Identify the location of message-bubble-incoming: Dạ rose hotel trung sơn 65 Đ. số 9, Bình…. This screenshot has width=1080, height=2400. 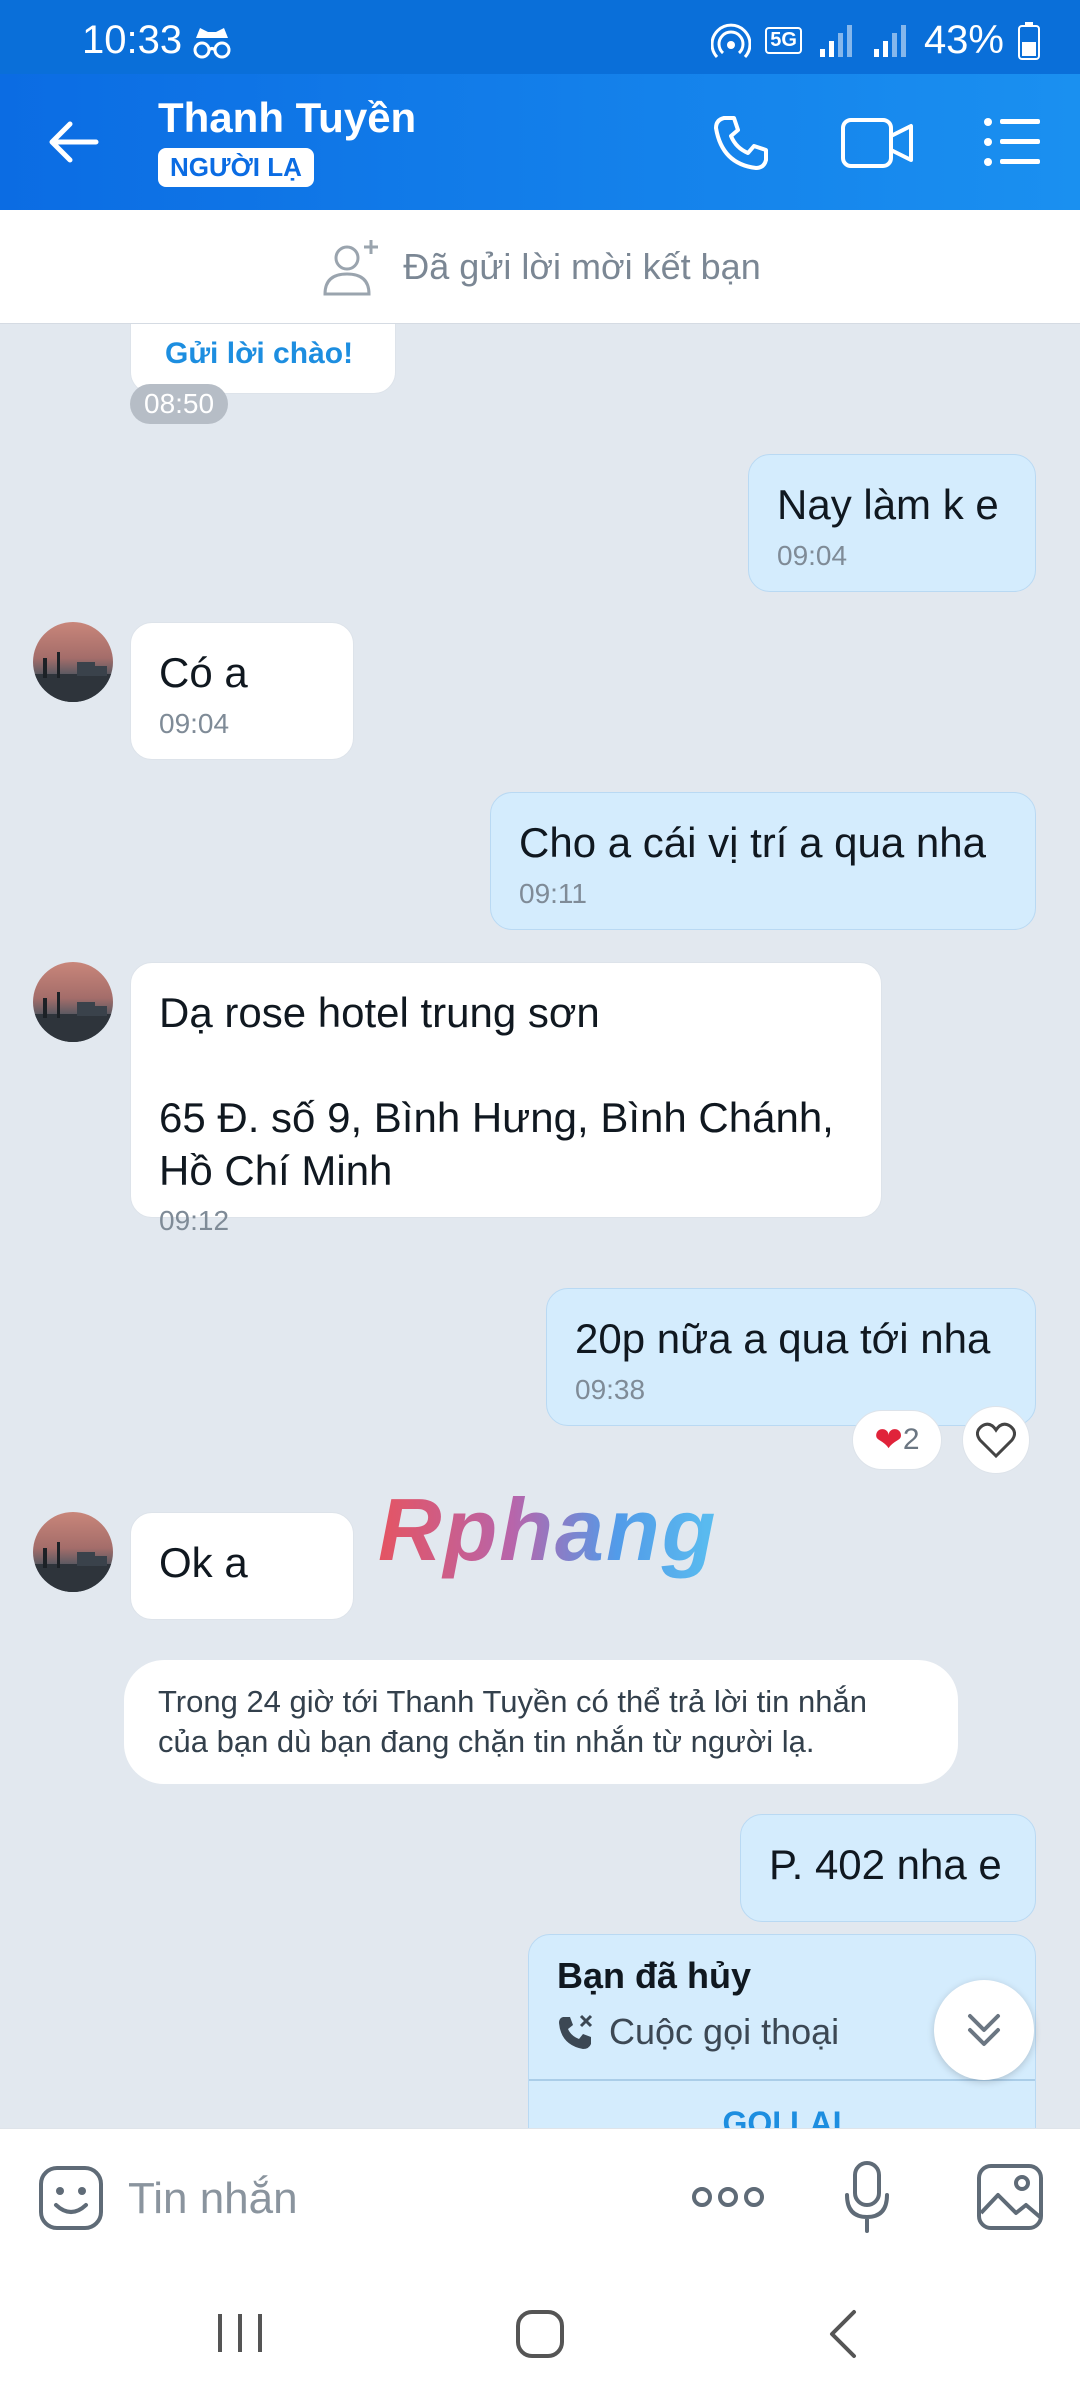
(506, 1099).